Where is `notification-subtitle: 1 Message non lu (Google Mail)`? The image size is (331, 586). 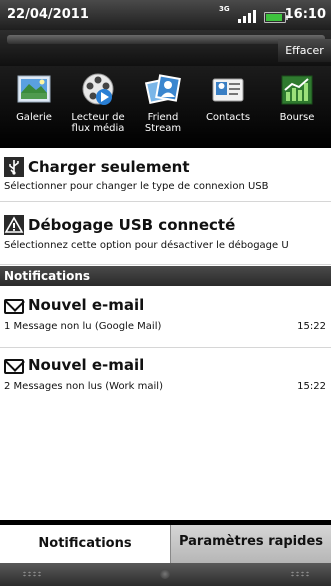 notification-subtitle: 1 Message non lu (Google Mail) is located at coordinates (83, 326).